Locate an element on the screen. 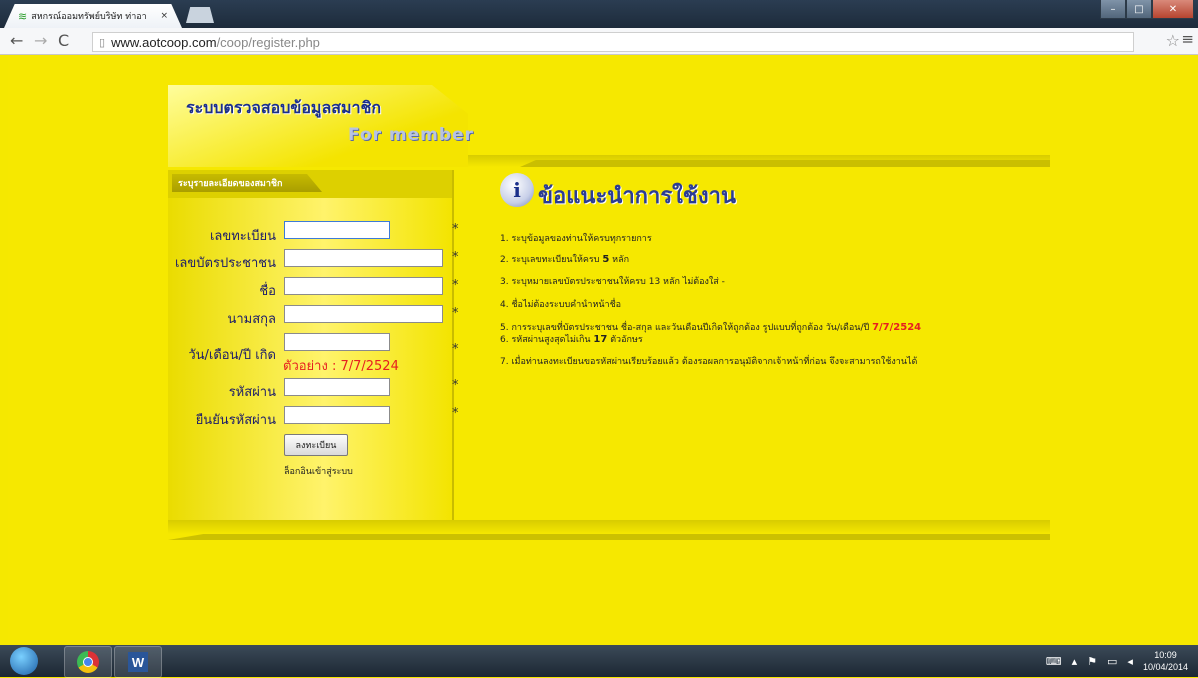  window-controls: – □ ✕ is located at coordinates (1147, 9).